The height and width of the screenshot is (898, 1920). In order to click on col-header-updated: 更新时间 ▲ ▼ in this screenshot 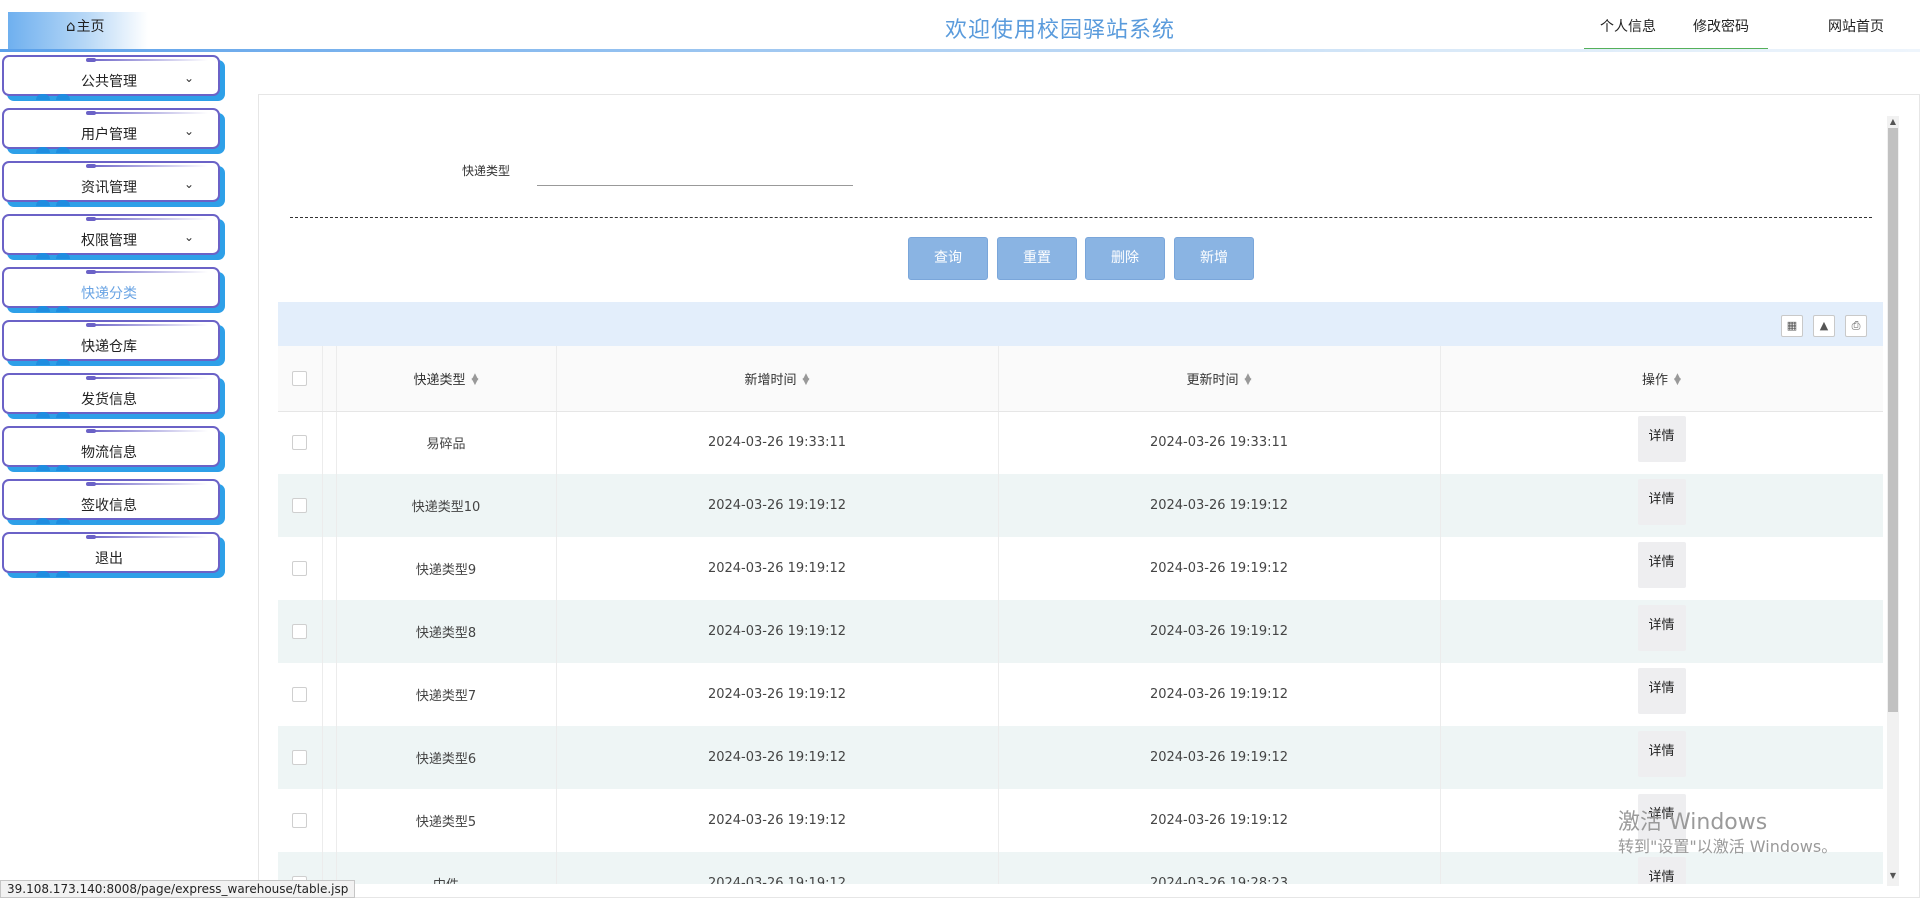, I will do `click(1219, 379)`.